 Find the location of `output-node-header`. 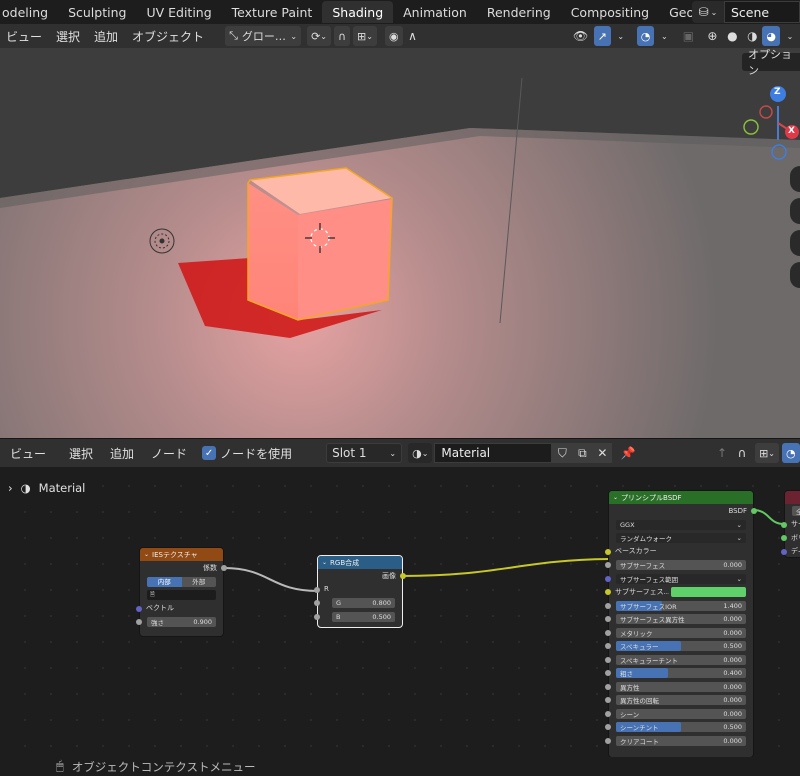

output-node-header is located at coordinates (792, 497).